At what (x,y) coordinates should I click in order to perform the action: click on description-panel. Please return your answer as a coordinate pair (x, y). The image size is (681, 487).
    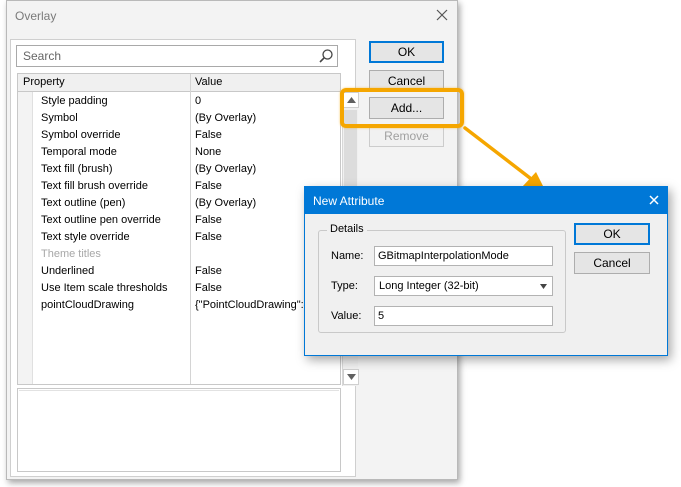
    Looking at the image, I should click on (179, 430).